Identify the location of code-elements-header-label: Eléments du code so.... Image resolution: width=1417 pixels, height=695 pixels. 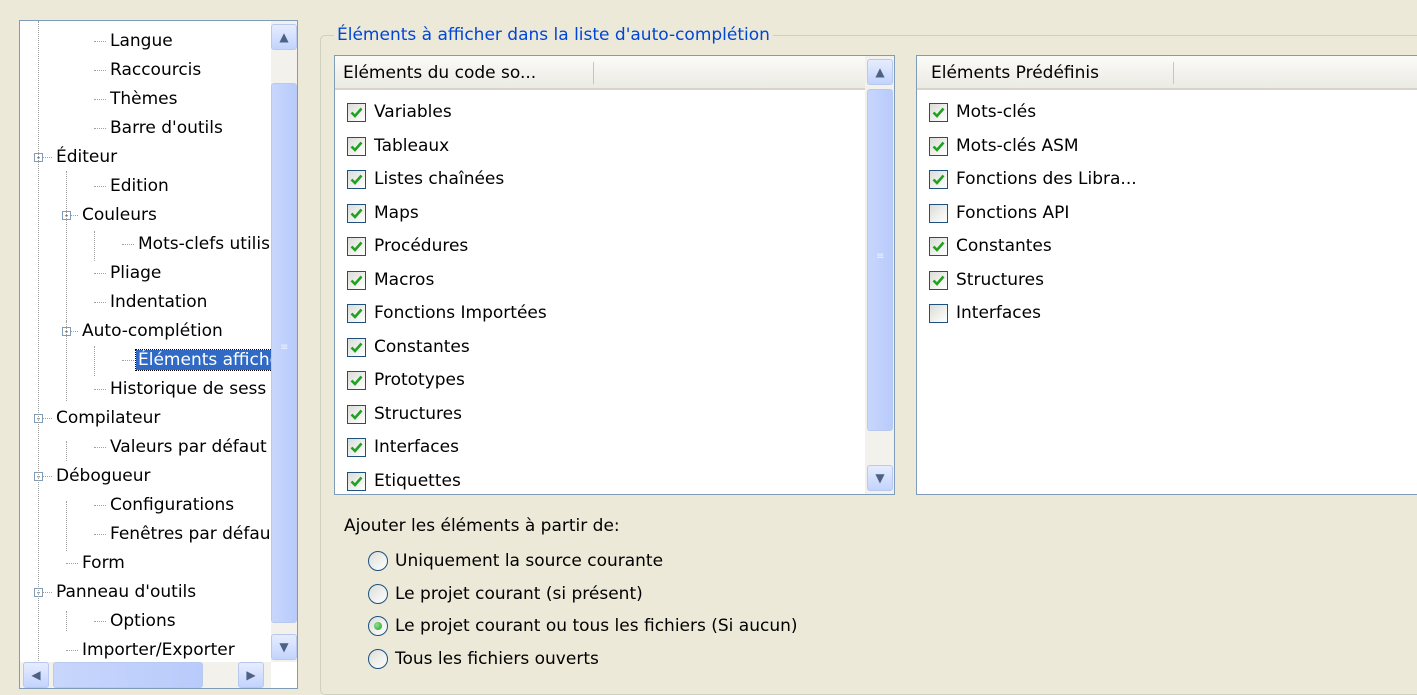
(440, 73).